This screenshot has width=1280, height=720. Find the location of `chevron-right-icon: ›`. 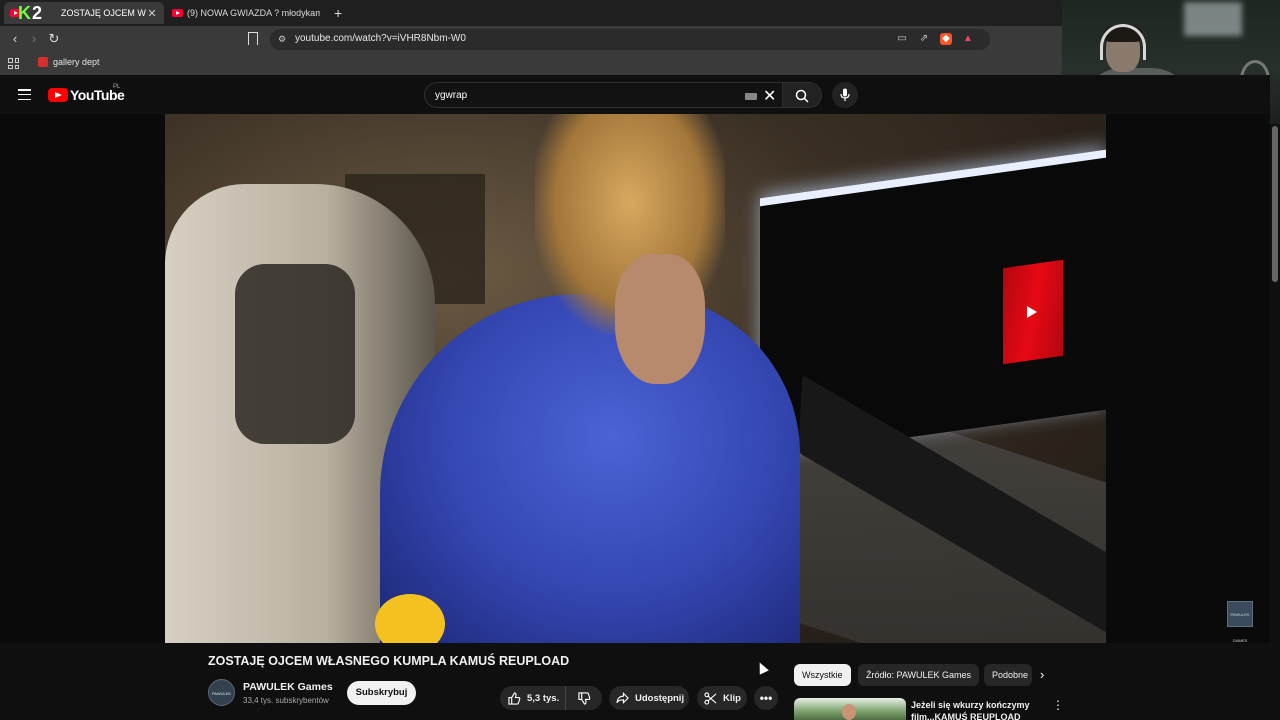

chevron-right-icon: › is located at coordinates (1042, 674).